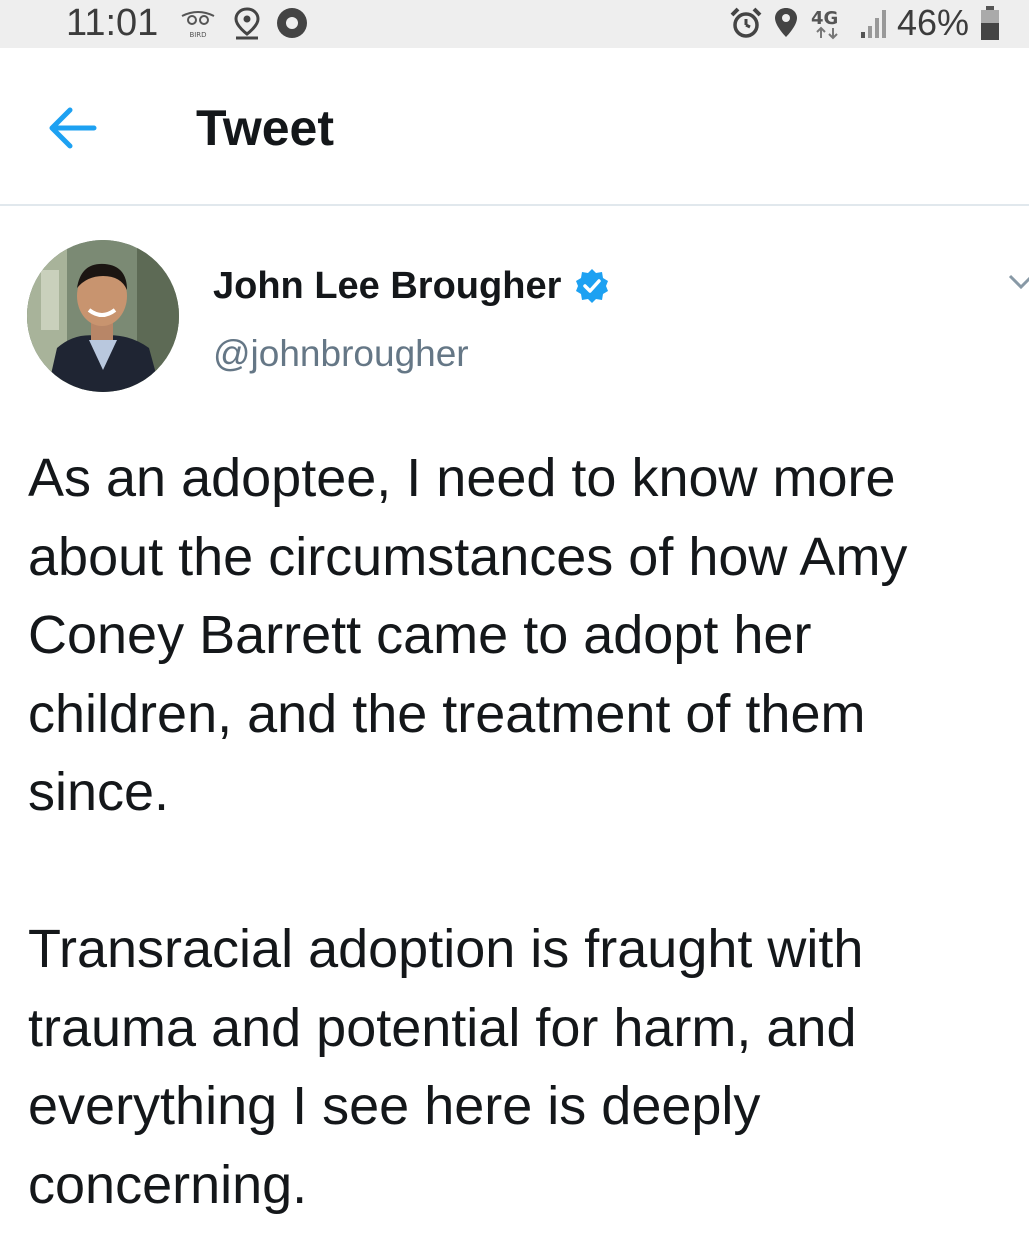 The width and height of the screenshot is (1029, 1245). I want to click on signal-icon, so click(873, 23).